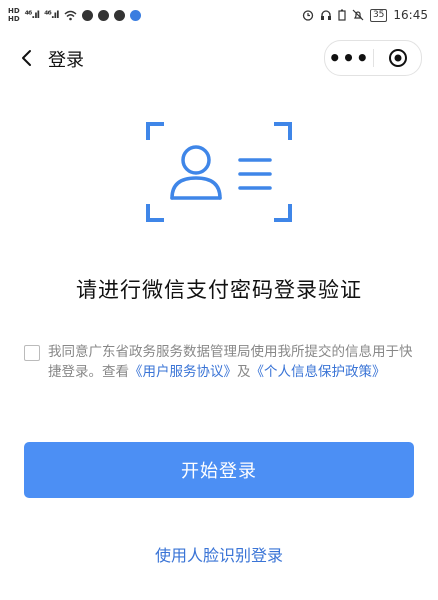 This screenshot has height=600, width=438. What do you see at coordinates (410, 15) in the screenshot?
I see `clock: 16:45` at bounding box center [410, 15].